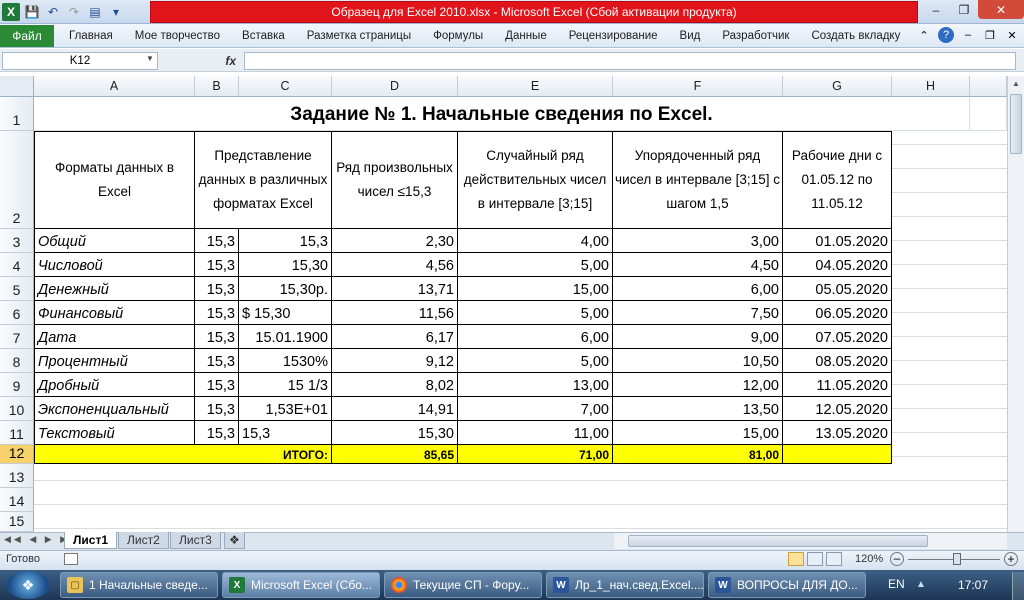 The image size is (1024, 600). I want to click on row-header: 15, so click(17, 522).